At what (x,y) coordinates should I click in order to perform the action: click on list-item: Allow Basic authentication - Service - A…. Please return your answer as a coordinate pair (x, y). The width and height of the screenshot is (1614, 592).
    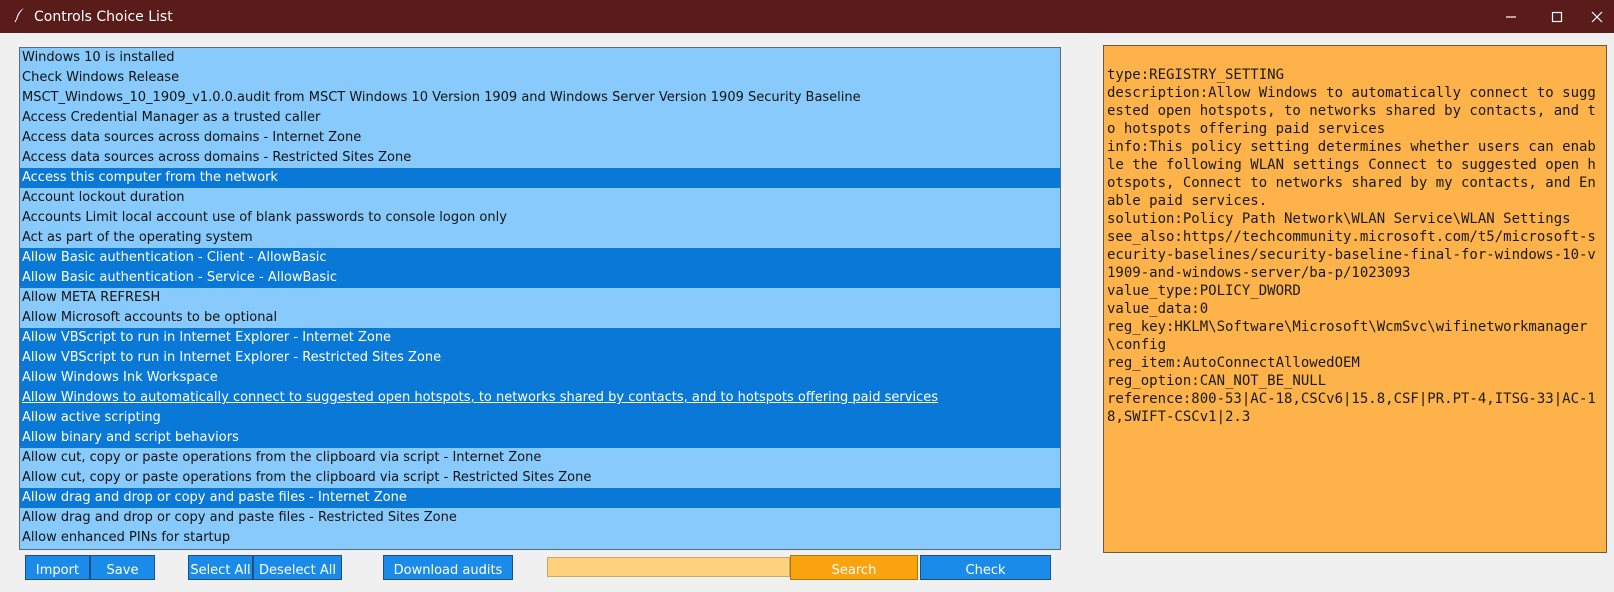
    Looking at the image, I should click on (540, 278).